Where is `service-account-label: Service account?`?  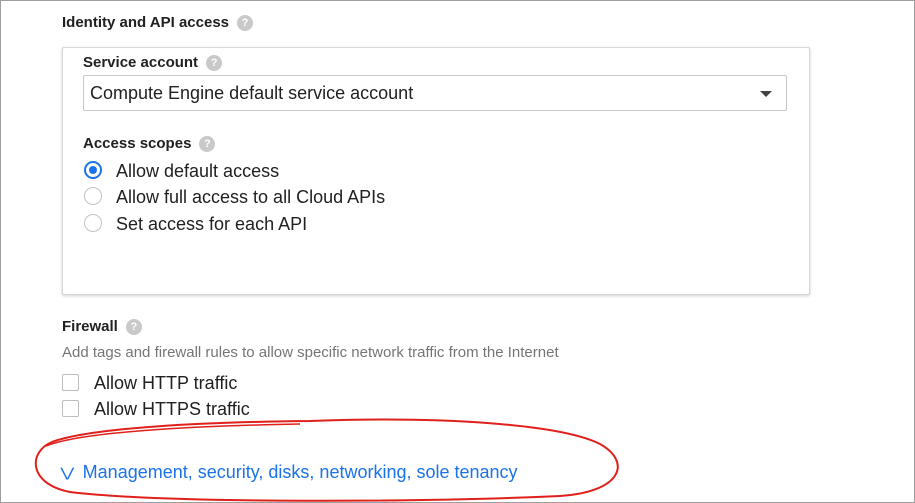 service-account-label: Service account? is located at coordinates (153, 63).